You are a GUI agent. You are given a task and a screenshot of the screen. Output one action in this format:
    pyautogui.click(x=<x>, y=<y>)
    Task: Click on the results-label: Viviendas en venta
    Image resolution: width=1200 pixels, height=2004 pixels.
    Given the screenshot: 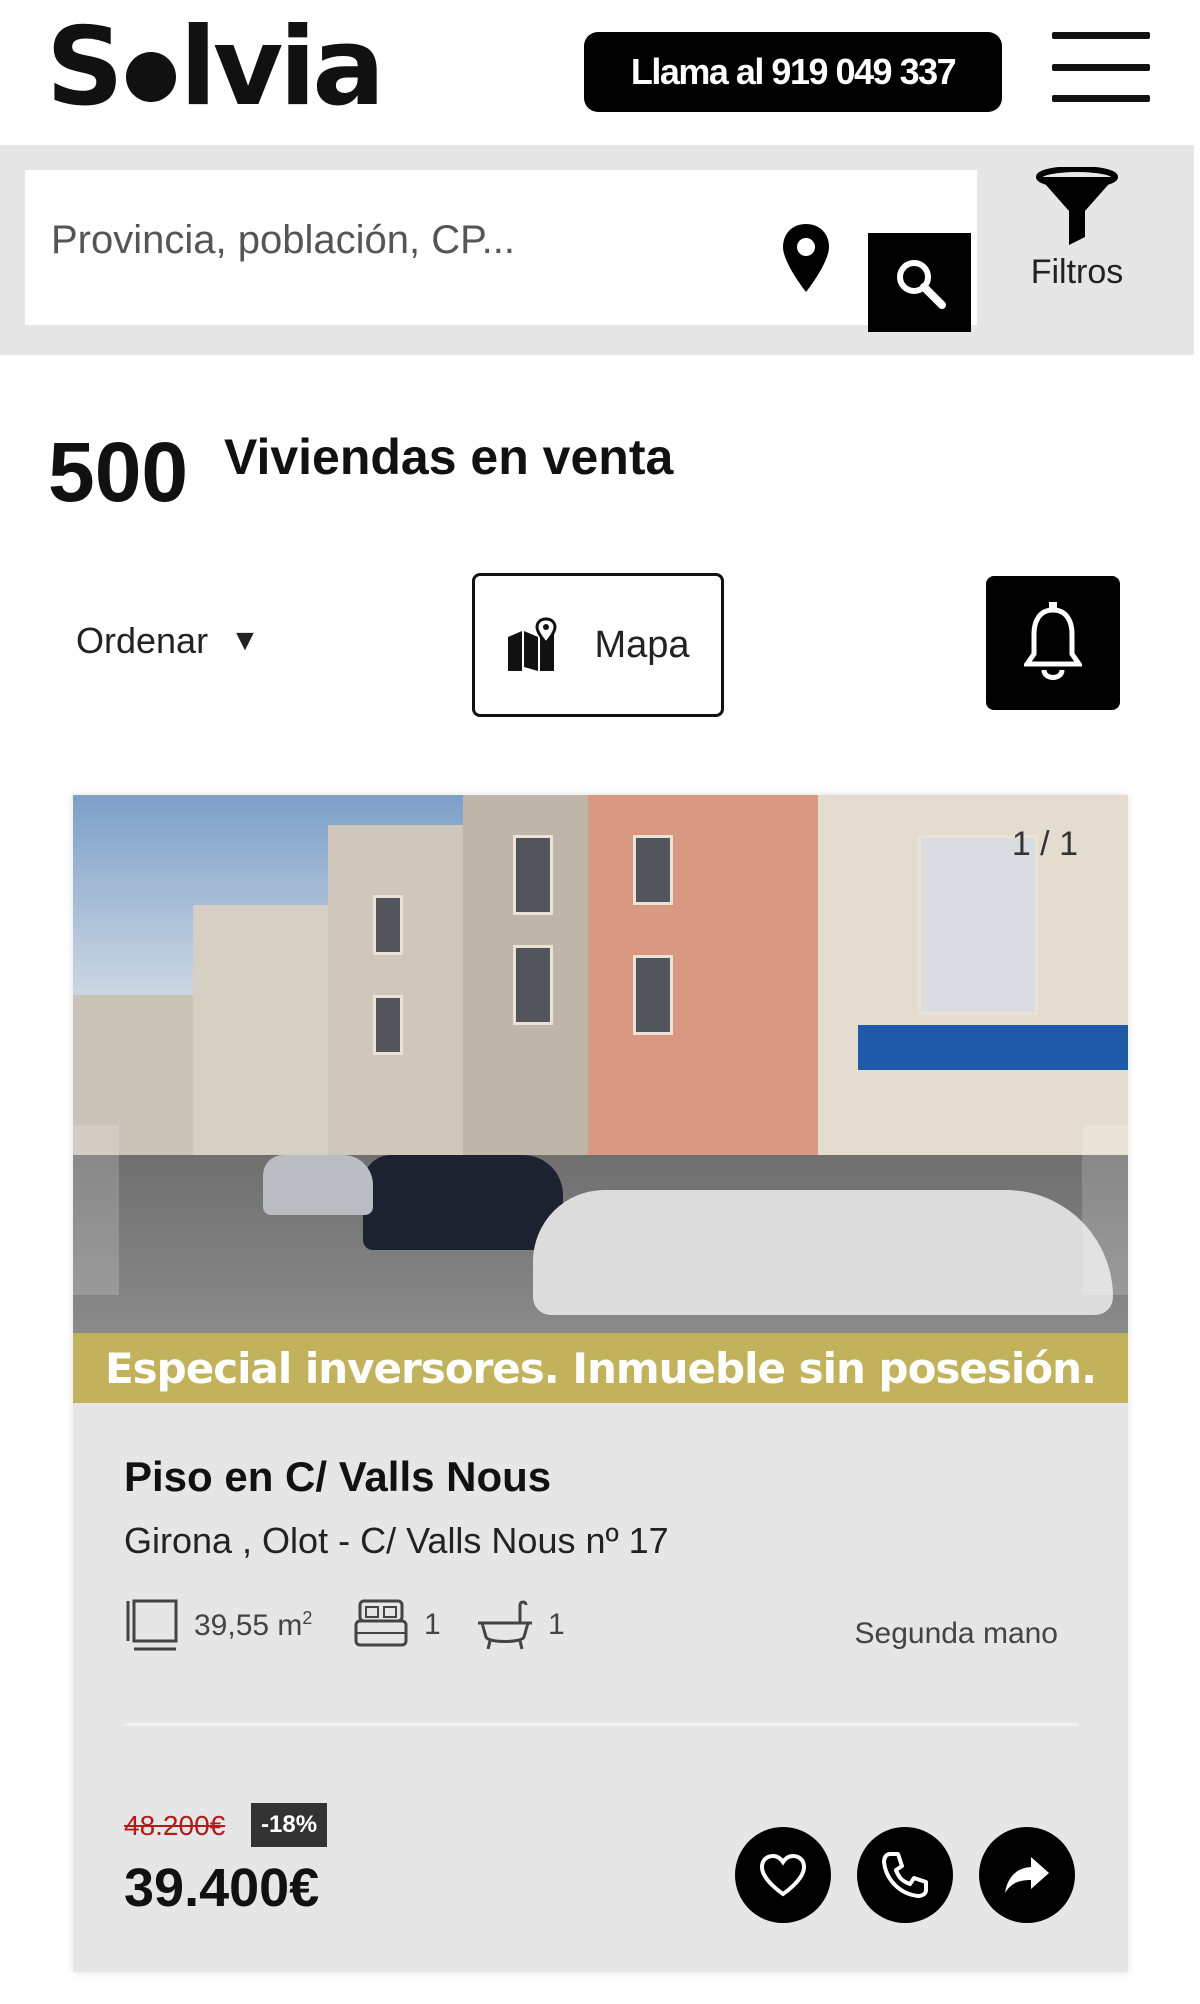 What is the action you would take?
    pyautogui.click(x=449, y=457)
    